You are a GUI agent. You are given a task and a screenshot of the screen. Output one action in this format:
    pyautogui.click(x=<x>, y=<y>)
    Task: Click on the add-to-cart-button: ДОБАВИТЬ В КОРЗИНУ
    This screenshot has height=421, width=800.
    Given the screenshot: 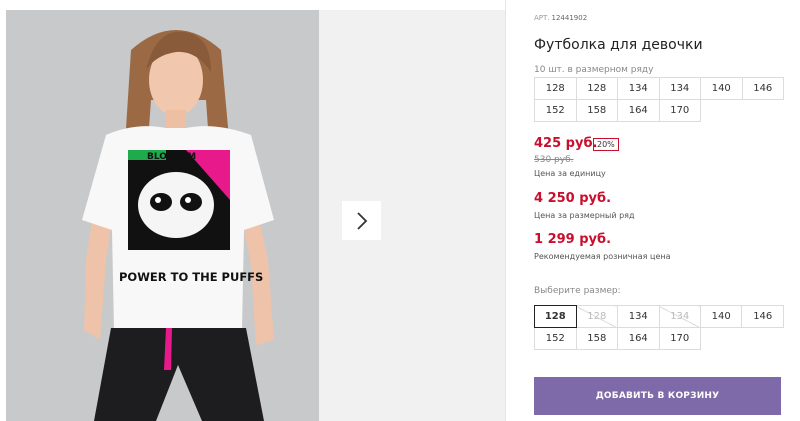 What is the action you would take?
    pyautogui.click(x=657, y=396)
    